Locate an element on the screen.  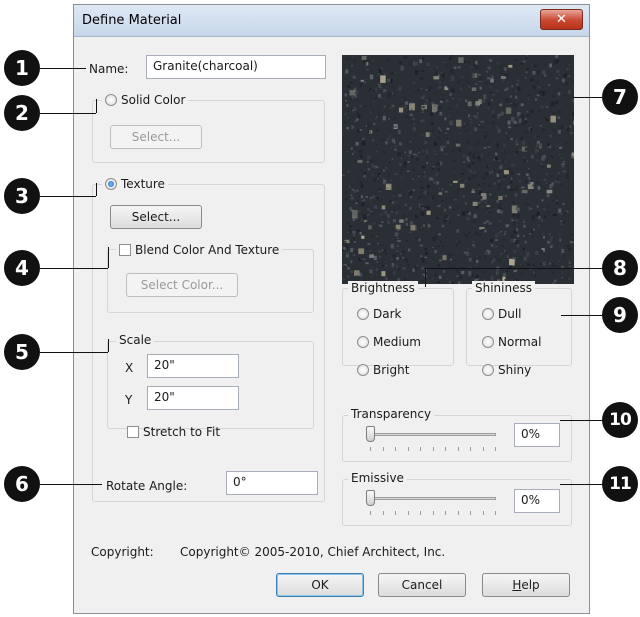
shininess-dull-radio: Dull is located at coordinates (502, 314).